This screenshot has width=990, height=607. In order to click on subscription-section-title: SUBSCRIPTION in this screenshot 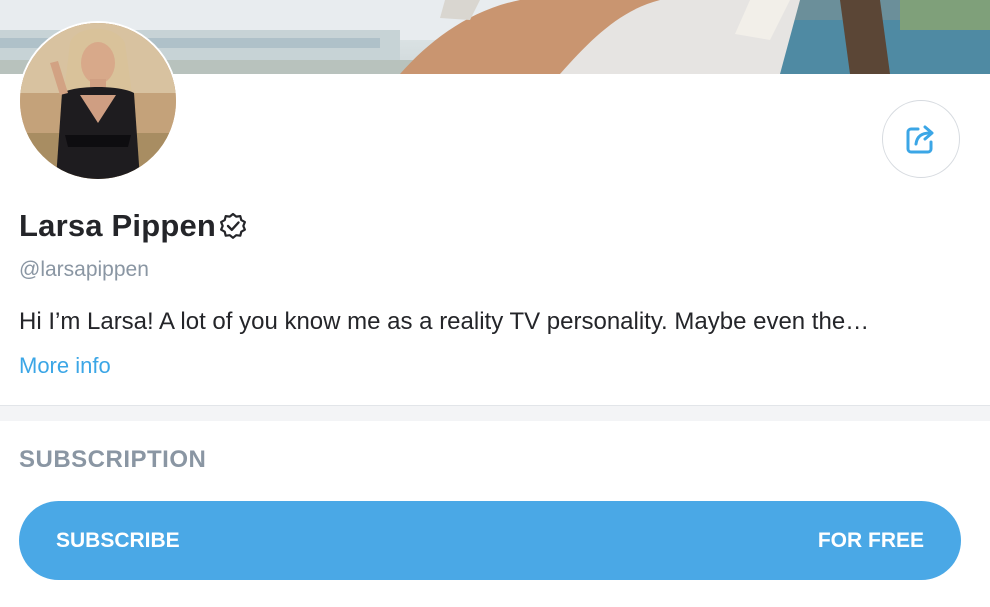, I will do `click(113, 459)`.